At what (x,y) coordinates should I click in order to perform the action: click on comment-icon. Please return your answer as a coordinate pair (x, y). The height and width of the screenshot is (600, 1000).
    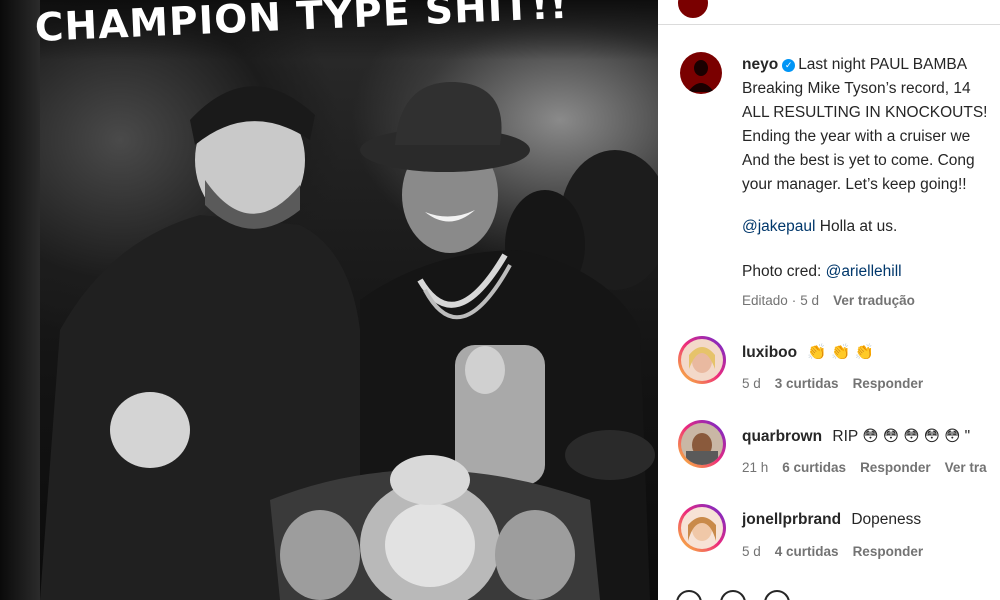
    Looking at the image, I should click on (733, 595).